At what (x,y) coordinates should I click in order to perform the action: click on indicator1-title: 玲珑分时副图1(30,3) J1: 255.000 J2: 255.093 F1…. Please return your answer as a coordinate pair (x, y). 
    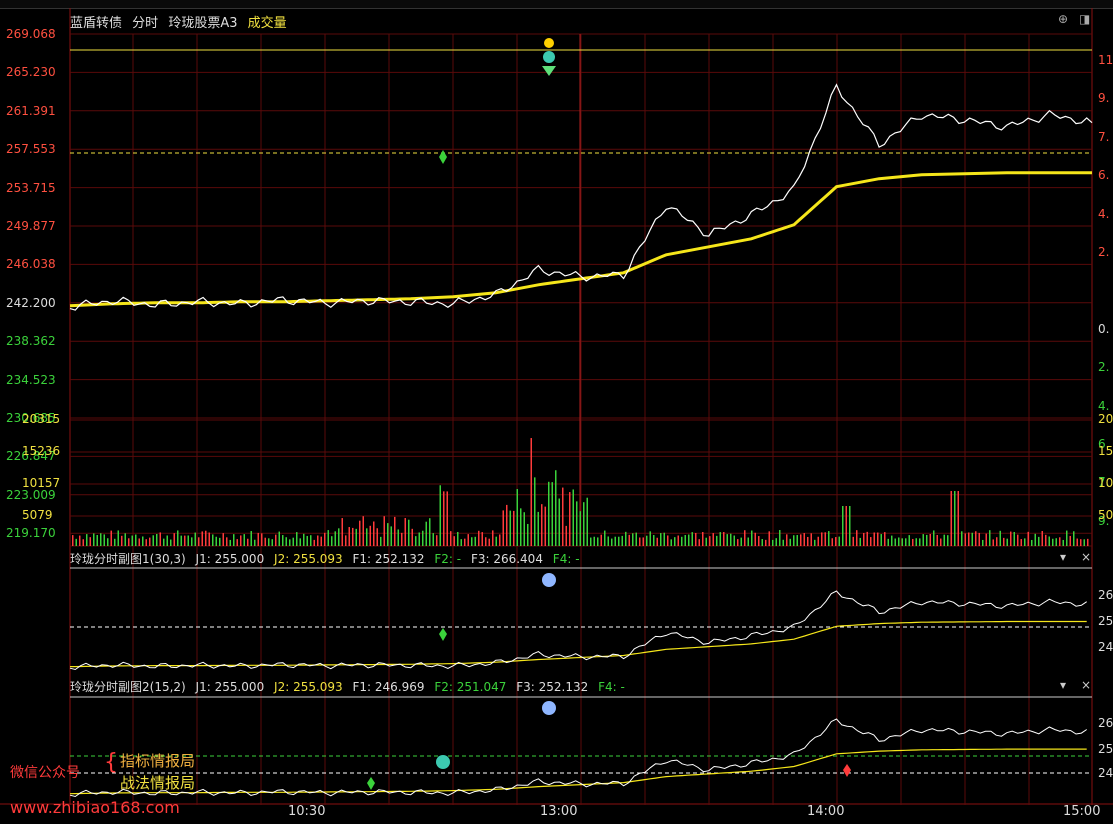
    Looking at the image, I should click on (328, 558).